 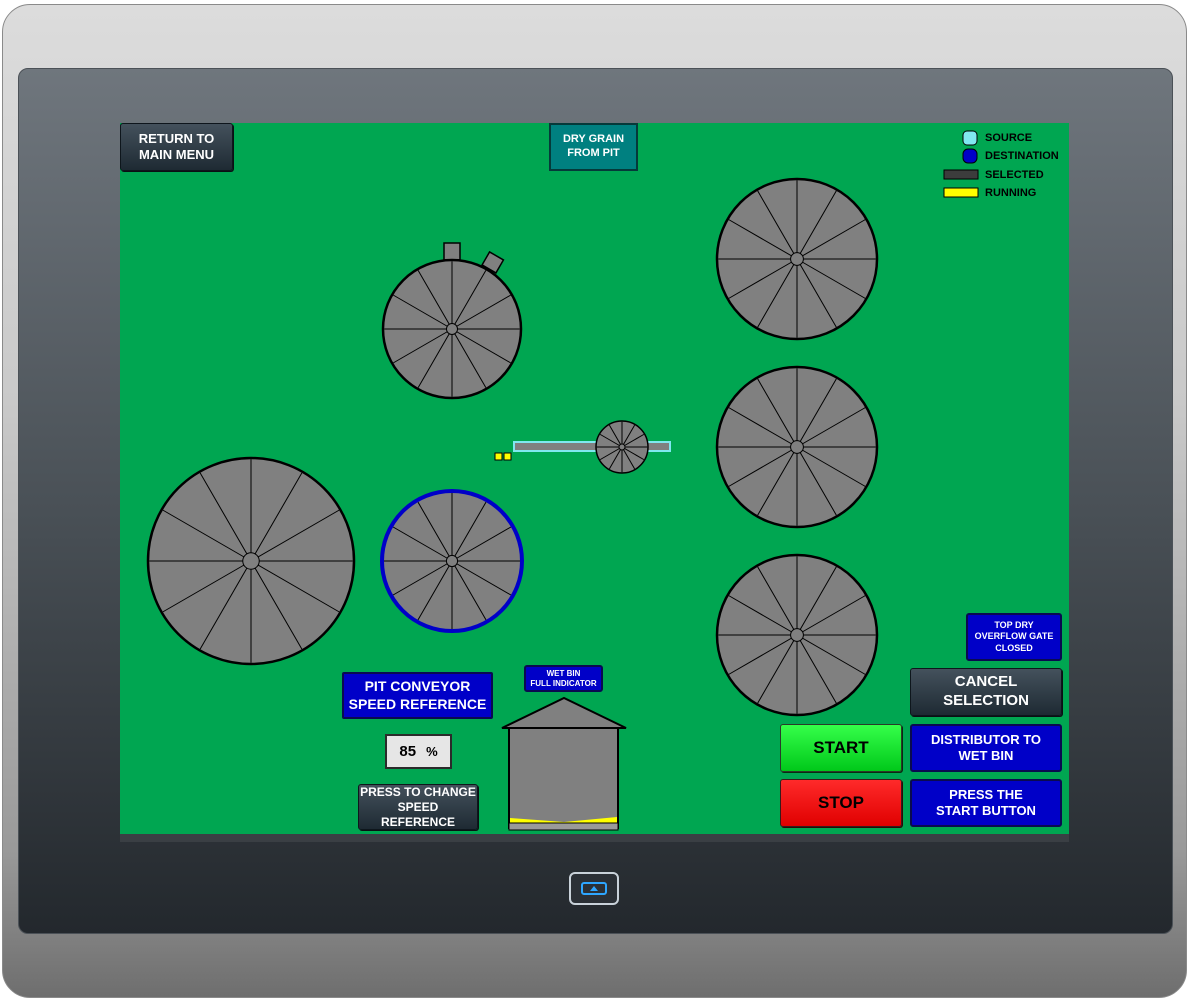 What do you see at coordinates (563, 678) in the screenshot?
I see `wet-bin-full-indicator: WET BIN FULL INDICATOR` at bounding box center [563, 678].